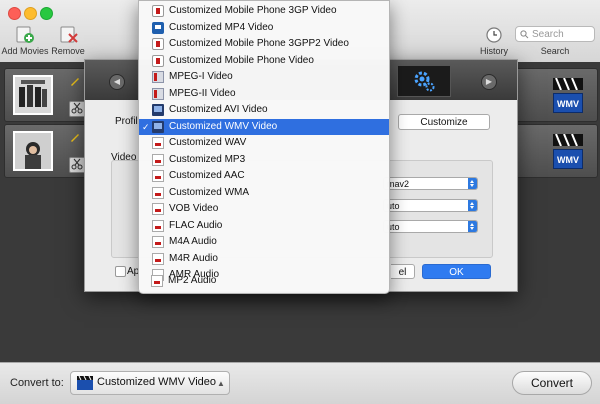  Describe the element at coordinates (25, 51) in the screenshot. I see `add-movies-label: Add Movies` at that location.